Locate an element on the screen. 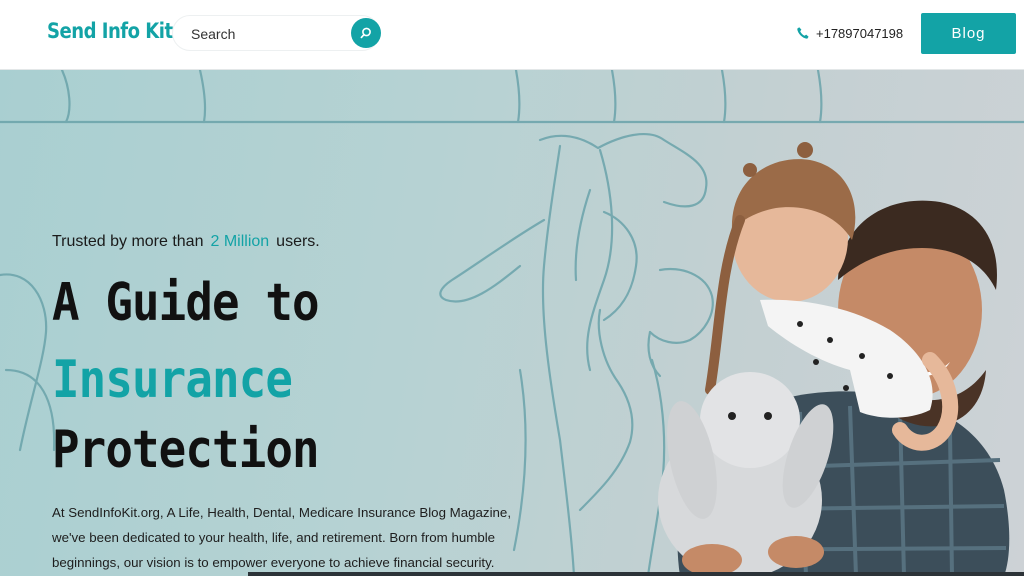 This screenshot has height=576, width=1024. blog-button: Blog is located at coordinates (968, 33).